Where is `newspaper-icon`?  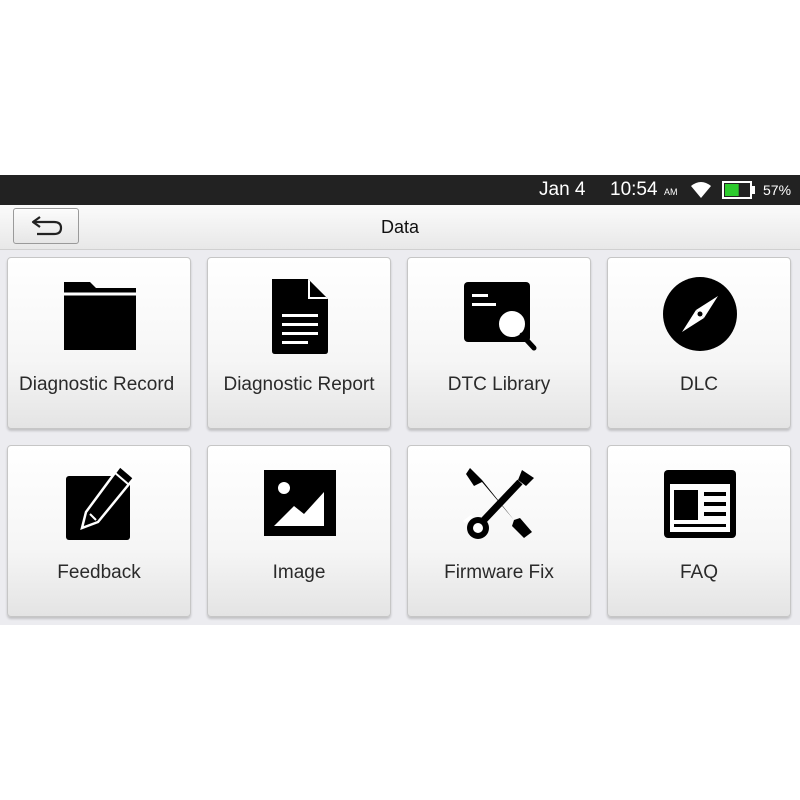 newspaper-icon is located at coordinates (700, 504).